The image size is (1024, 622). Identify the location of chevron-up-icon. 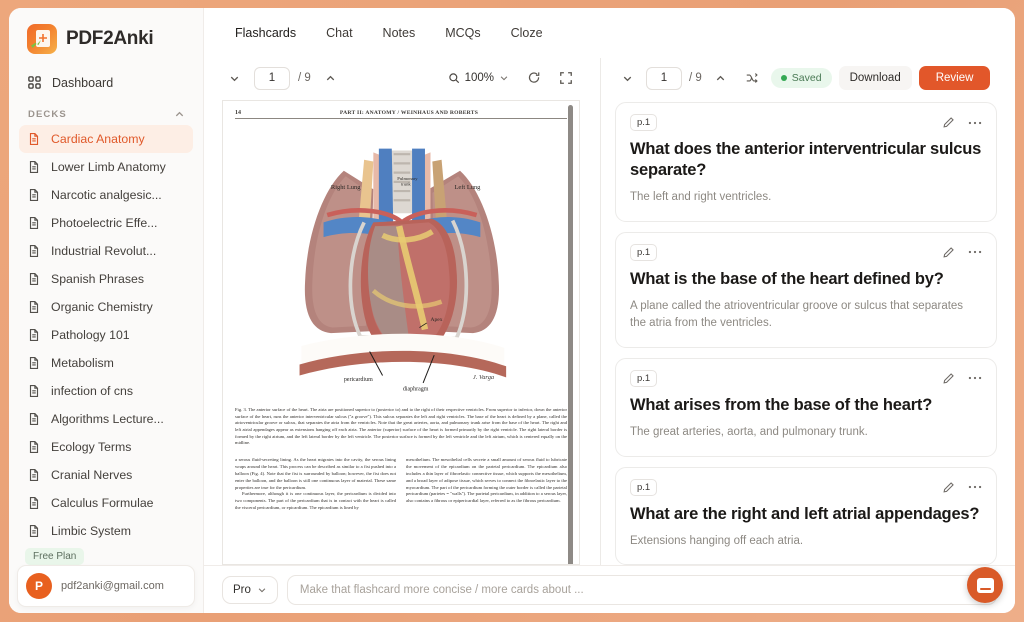
(179, 114).